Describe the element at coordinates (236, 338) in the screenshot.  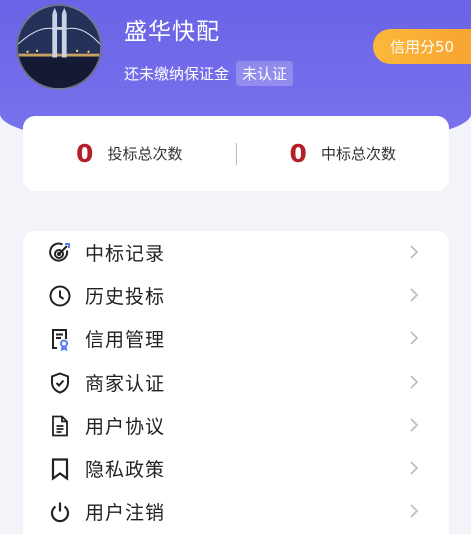
I see `menu-item-credit-management: 信用管理` at that location.